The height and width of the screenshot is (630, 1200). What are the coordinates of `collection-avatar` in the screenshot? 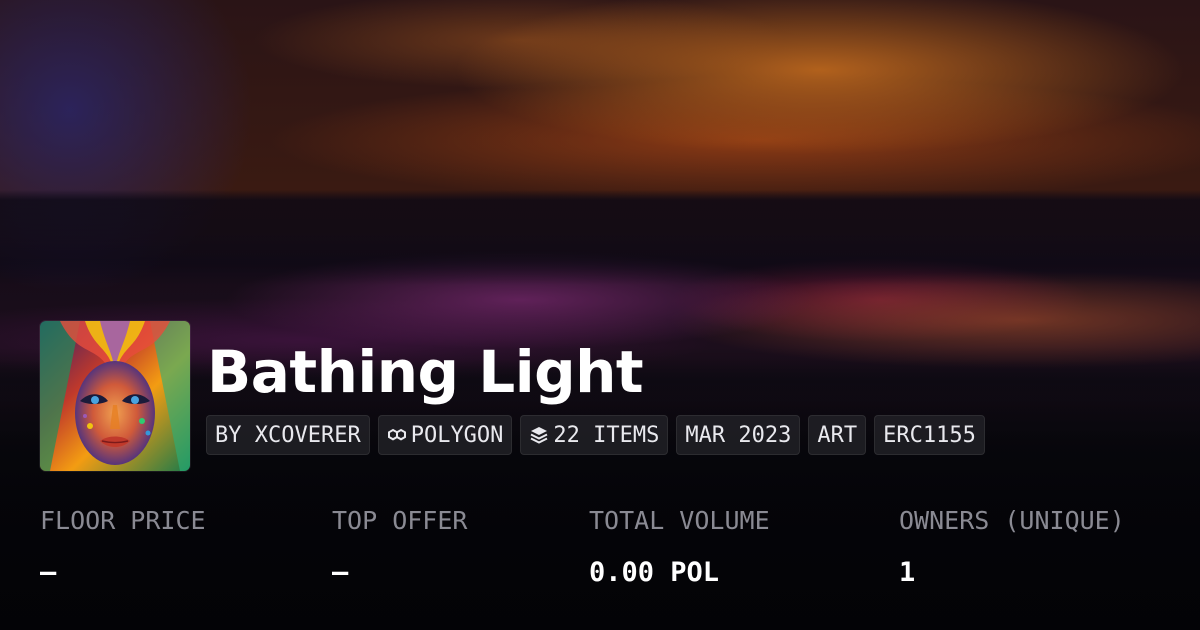 It's located at (115, 396).